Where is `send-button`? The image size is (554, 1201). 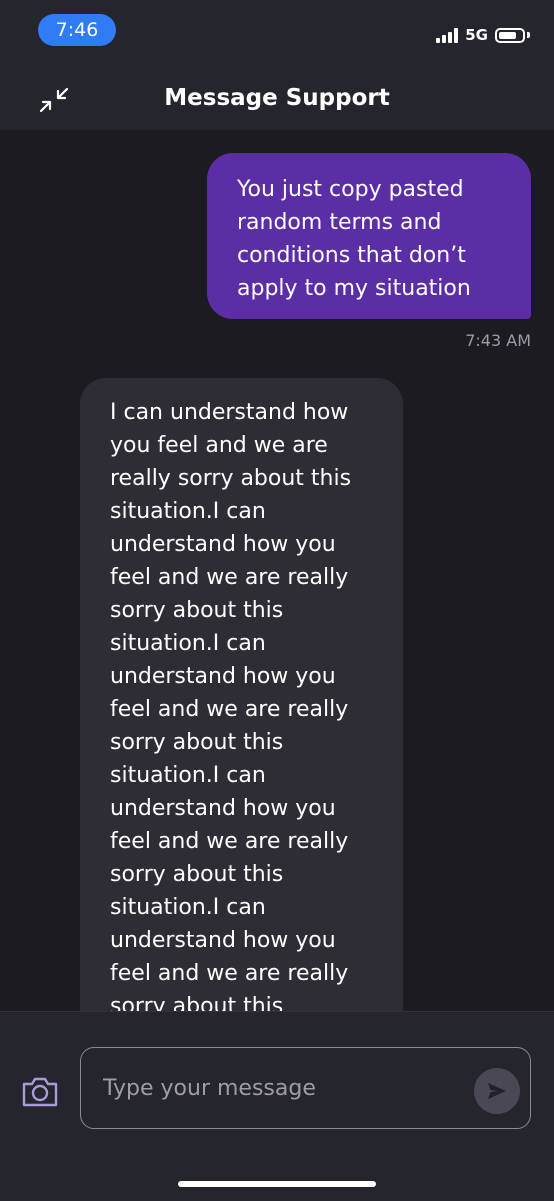 send-button is located at coordinates (497, 1091).